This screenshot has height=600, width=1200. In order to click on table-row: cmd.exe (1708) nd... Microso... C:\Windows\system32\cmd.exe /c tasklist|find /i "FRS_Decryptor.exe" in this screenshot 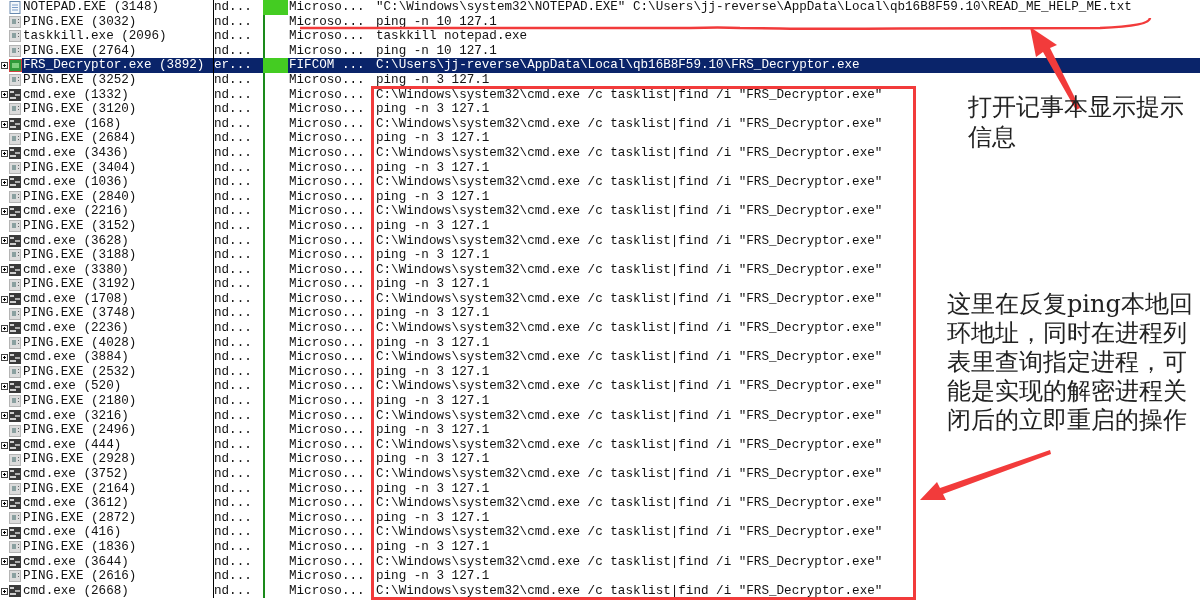, I will do `click(452, 299)`.